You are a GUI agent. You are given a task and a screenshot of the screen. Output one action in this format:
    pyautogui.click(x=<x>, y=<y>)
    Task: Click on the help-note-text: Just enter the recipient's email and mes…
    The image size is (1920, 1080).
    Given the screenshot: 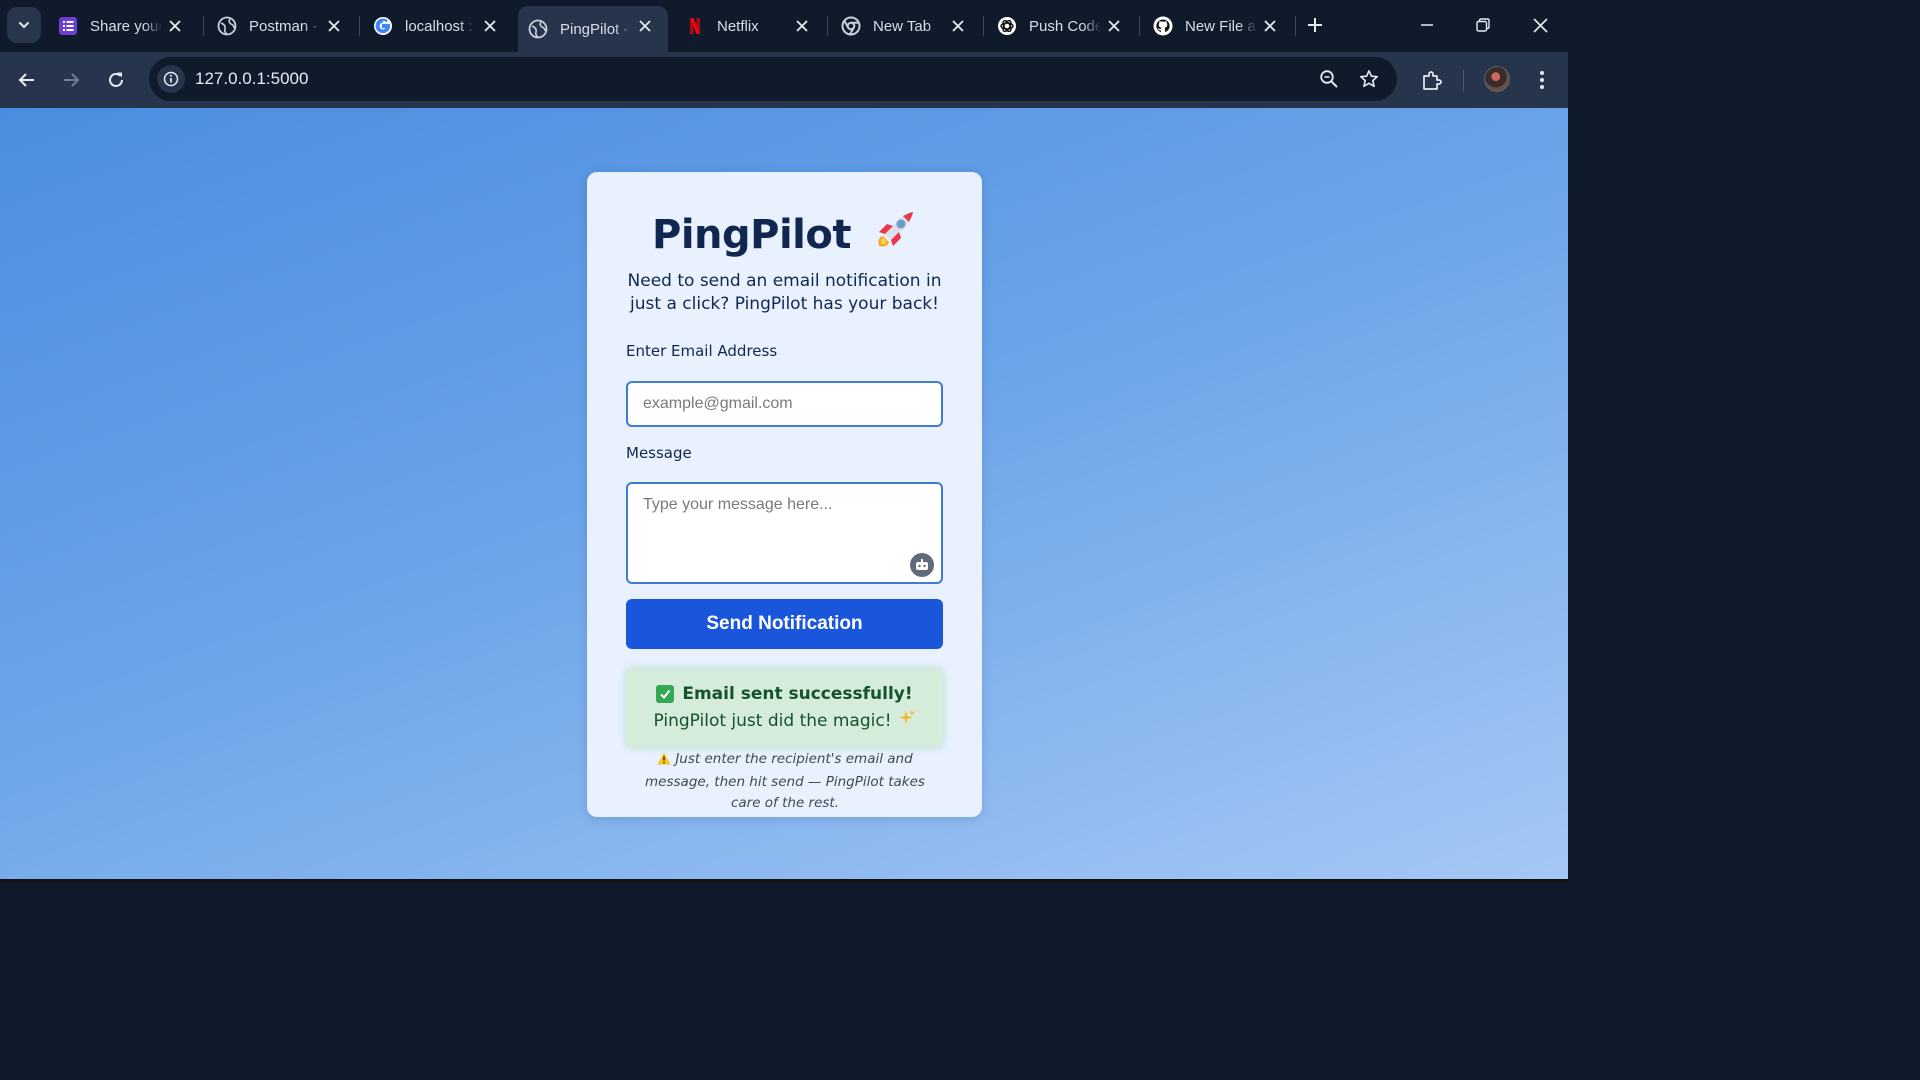 What is the action you would take?
    pyautogui.click(x=785, y=781)
    